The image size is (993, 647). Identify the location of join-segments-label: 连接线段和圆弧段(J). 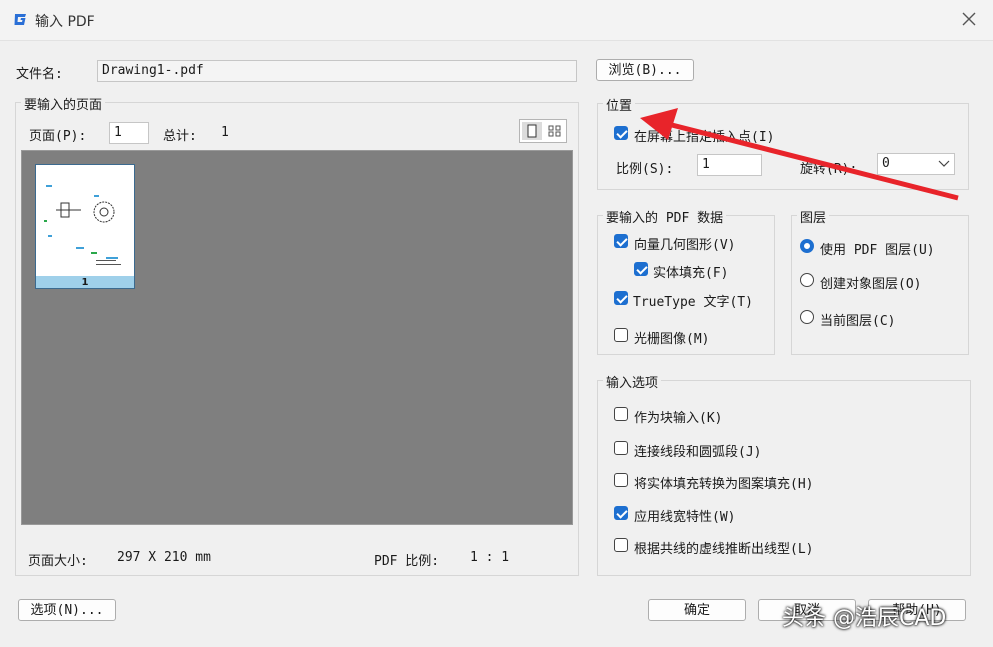
(697, 450).